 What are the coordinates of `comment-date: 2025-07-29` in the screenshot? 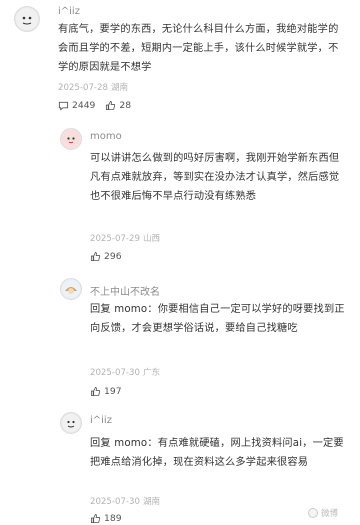 It's located at (115, 239).